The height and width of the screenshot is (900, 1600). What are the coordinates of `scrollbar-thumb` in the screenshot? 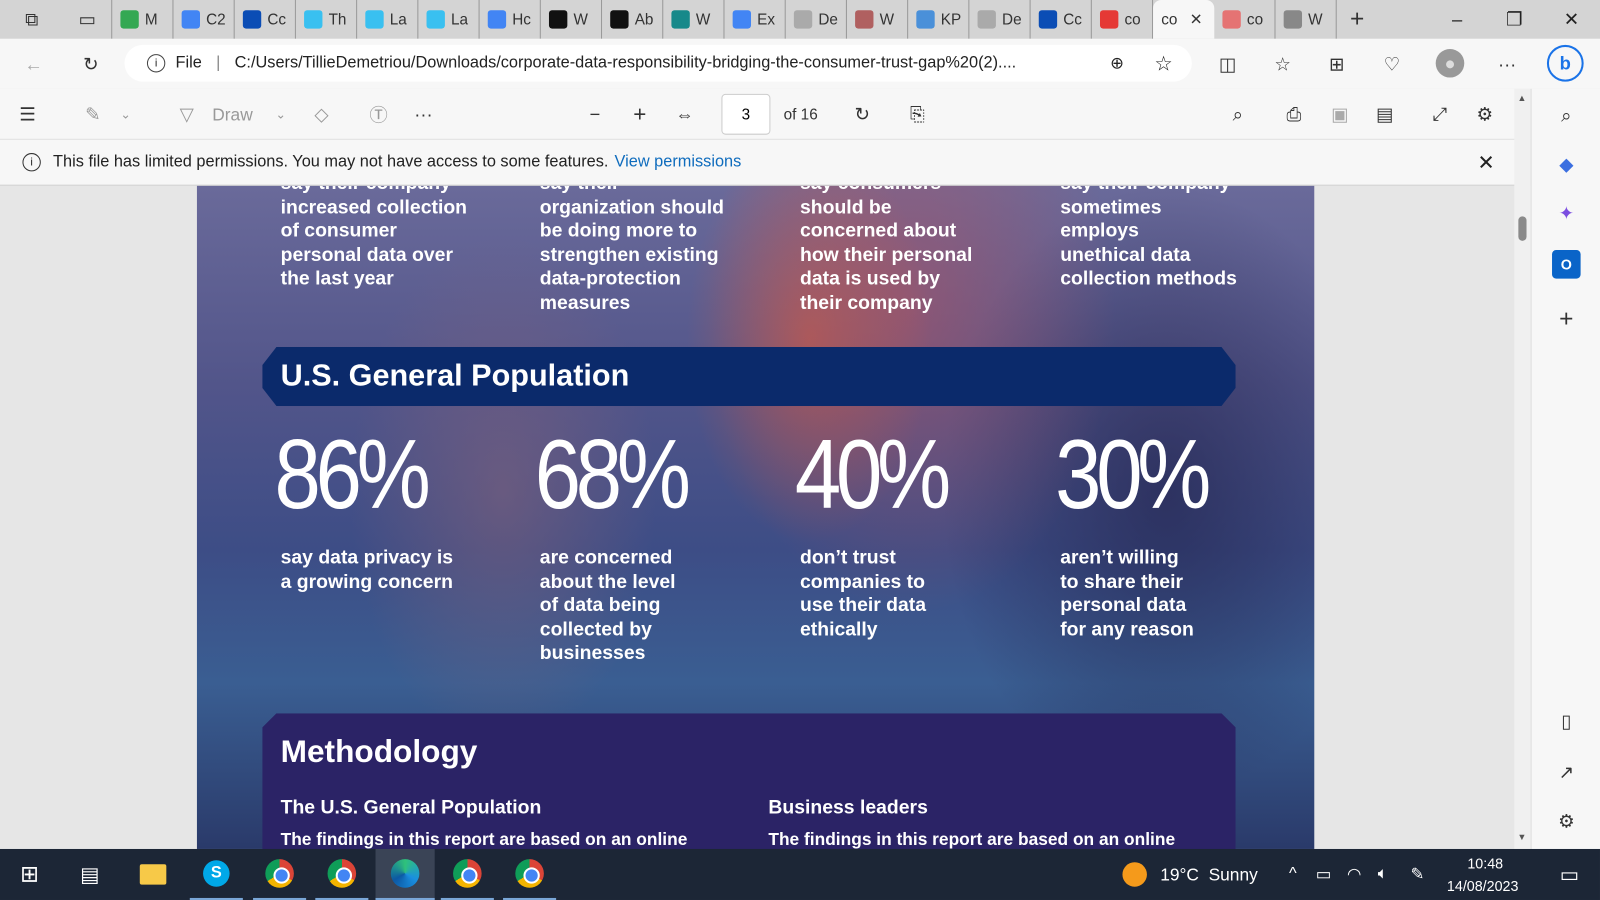 It's located at (1522, 228).